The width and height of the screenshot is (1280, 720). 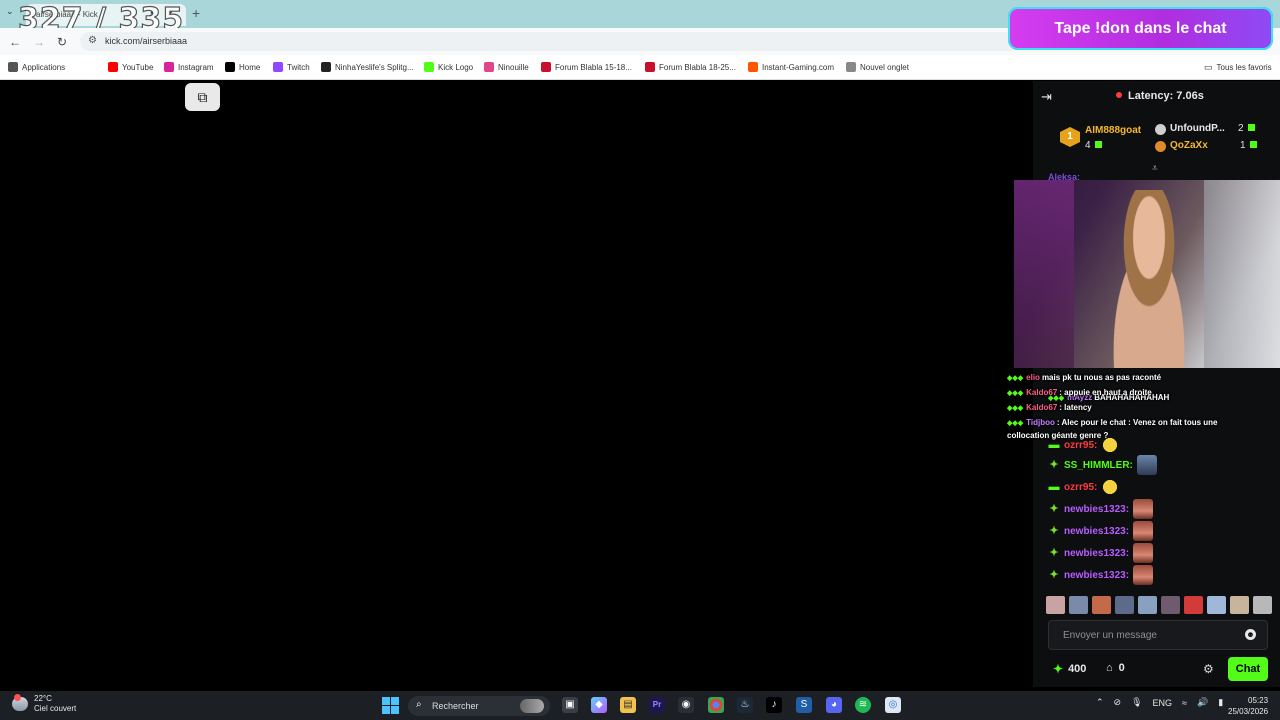 What do you see at coordinates (686, 705) in the screenshot?
I see `obs-icon: ◉` at bounding box center [686, 705].